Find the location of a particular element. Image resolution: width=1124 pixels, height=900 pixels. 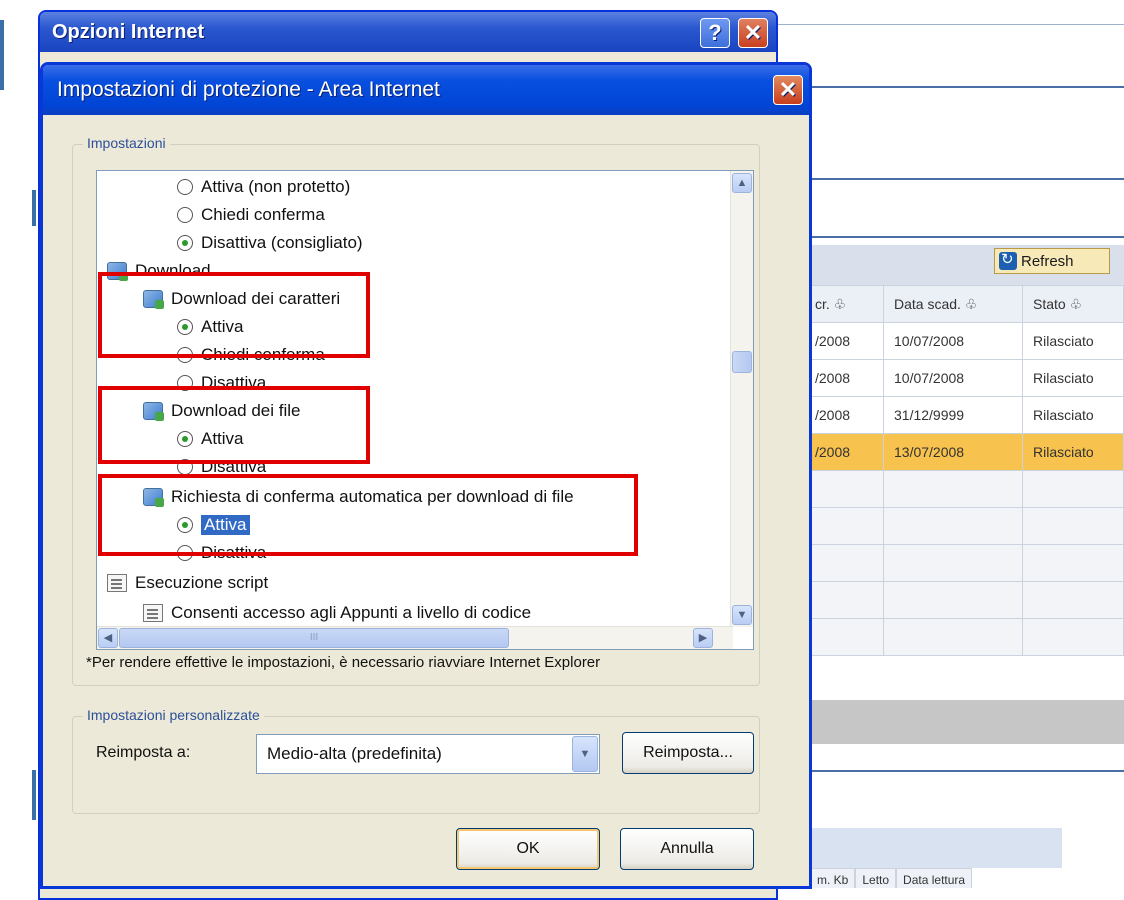

ok-button: OK is located at coordinates (528, 849).